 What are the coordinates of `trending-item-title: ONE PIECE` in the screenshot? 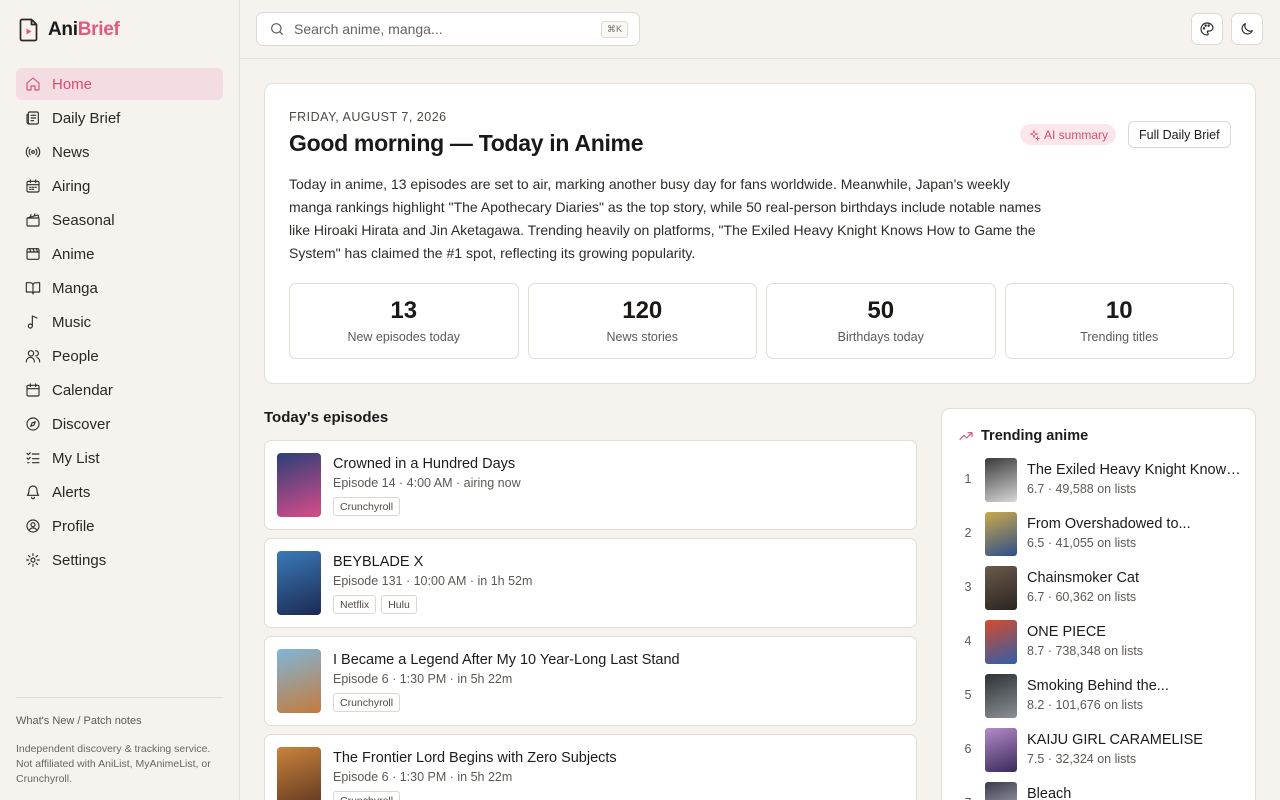 It's located at (1066, 632).